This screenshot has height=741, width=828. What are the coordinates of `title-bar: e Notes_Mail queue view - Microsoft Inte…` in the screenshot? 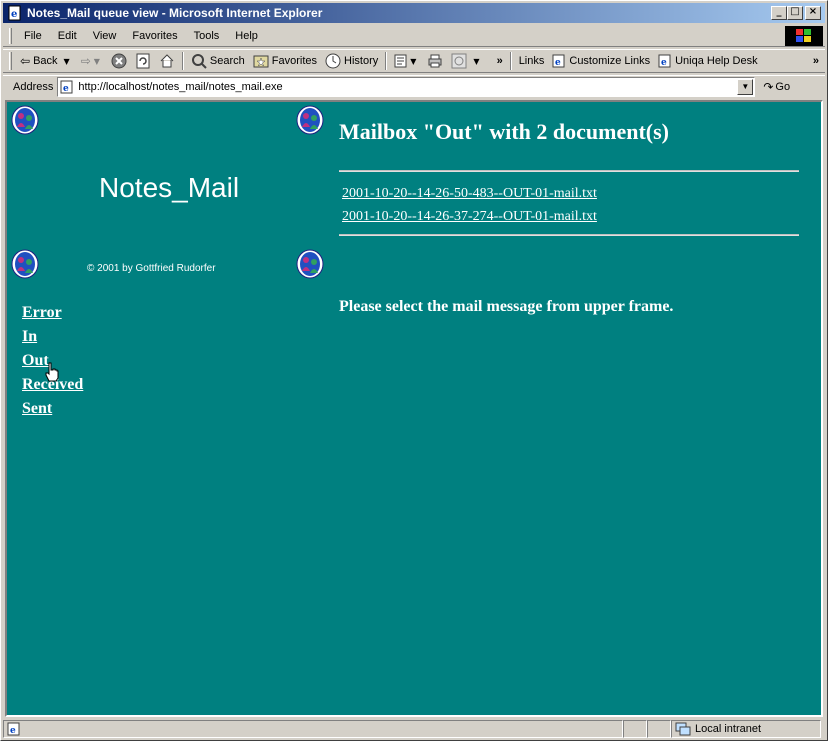 It's located at (414, 13).